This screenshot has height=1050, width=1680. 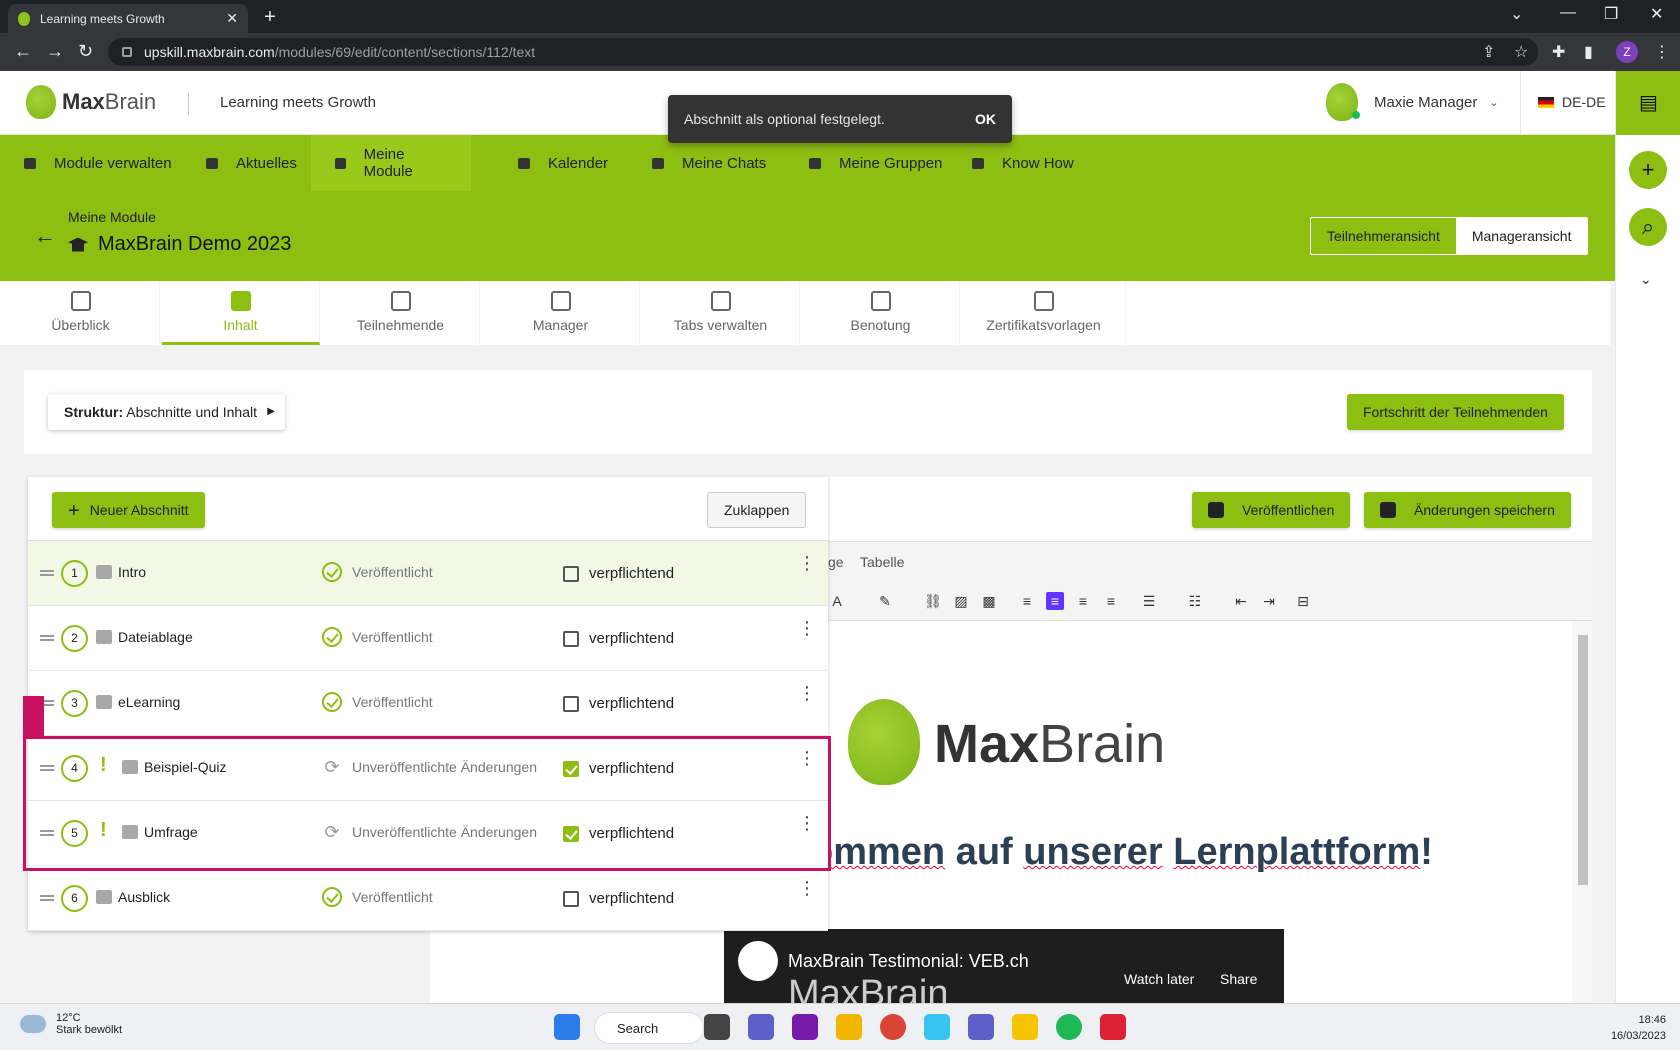 I want to click on manager-view-button: Manageransicht, so click(x=1521, y=236).